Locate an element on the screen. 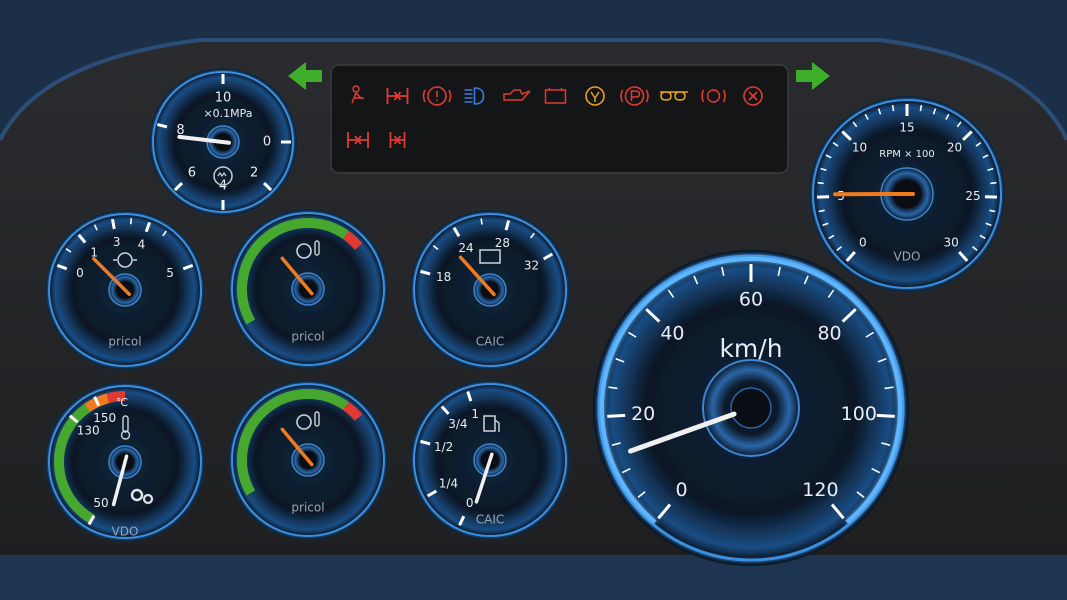 This screenshot has height=600, width=1067. warning-light-panel is located at coordinates (559, 119).